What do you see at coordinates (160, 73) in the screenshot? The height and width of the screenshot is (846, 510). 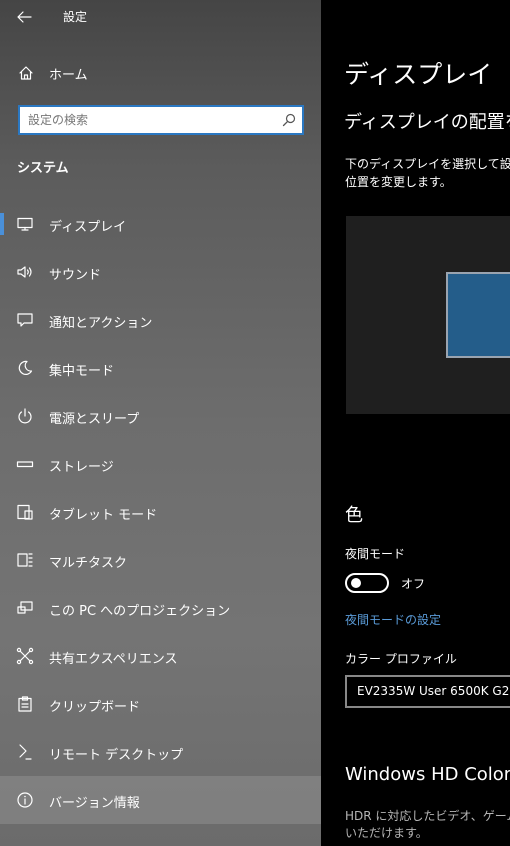 I see `home-nav-item: ホーム` at bounding box center [160, 73].